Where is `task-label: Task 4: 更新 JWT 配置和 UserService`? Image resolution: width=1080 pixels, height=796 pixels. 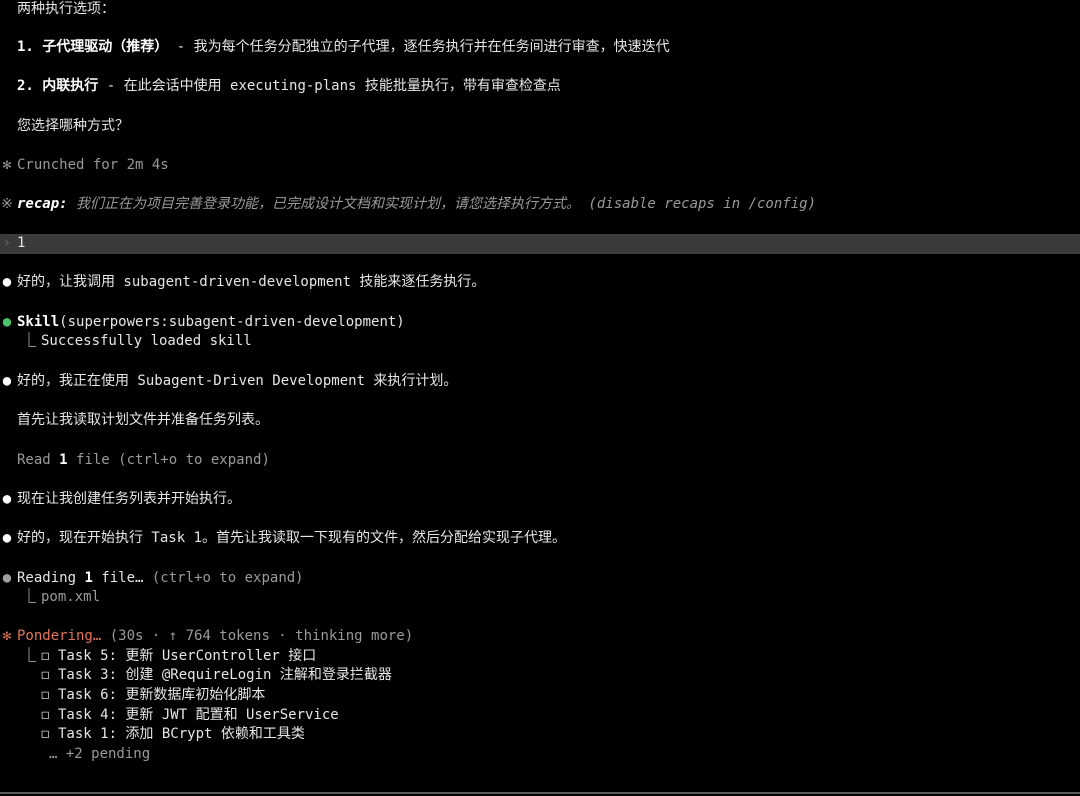
task-label: Task 4: 更新 JWT 配置和 UserService is located at coordinates (198, 715).